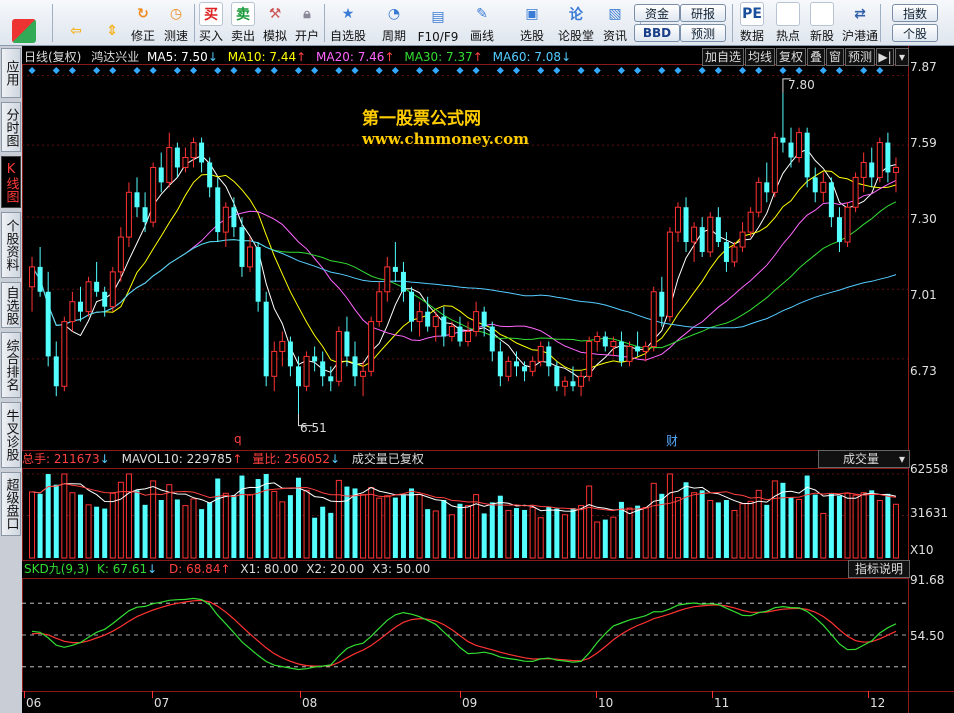 This screenshot has height=713, width=954. Describe the element at coordinates (835, 57) in the screenshot. I see `window-button: 窗` at that location.